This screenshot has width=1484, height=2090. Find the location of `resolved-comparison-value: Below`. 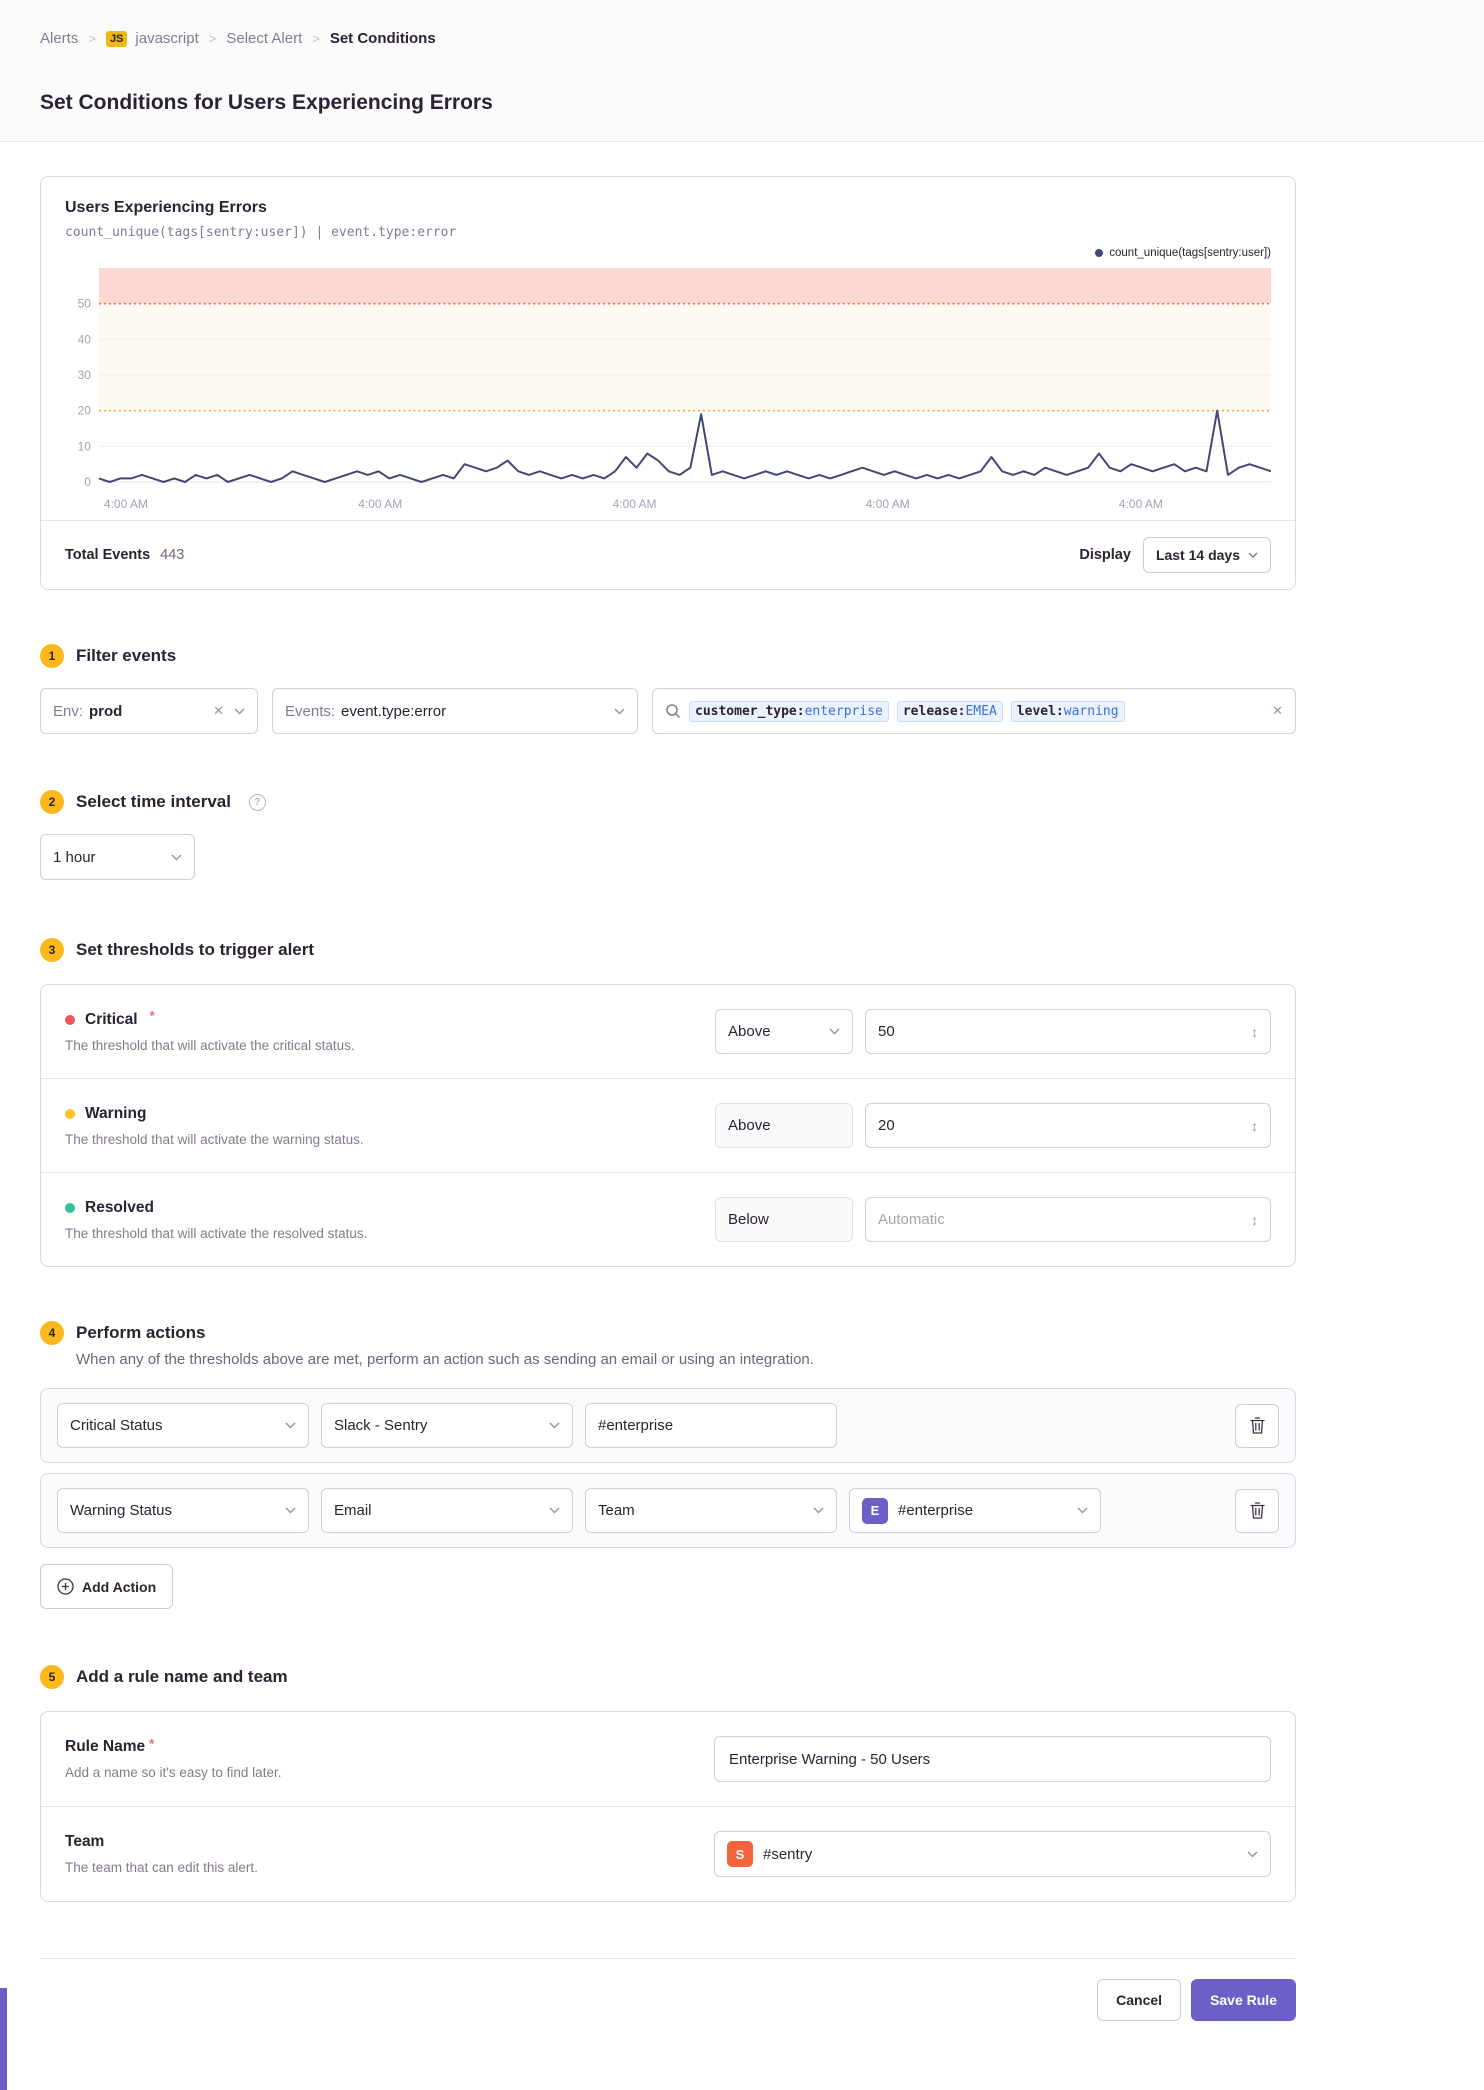

resolved-comparison-value: Below is located at coordinates (748, 1219).